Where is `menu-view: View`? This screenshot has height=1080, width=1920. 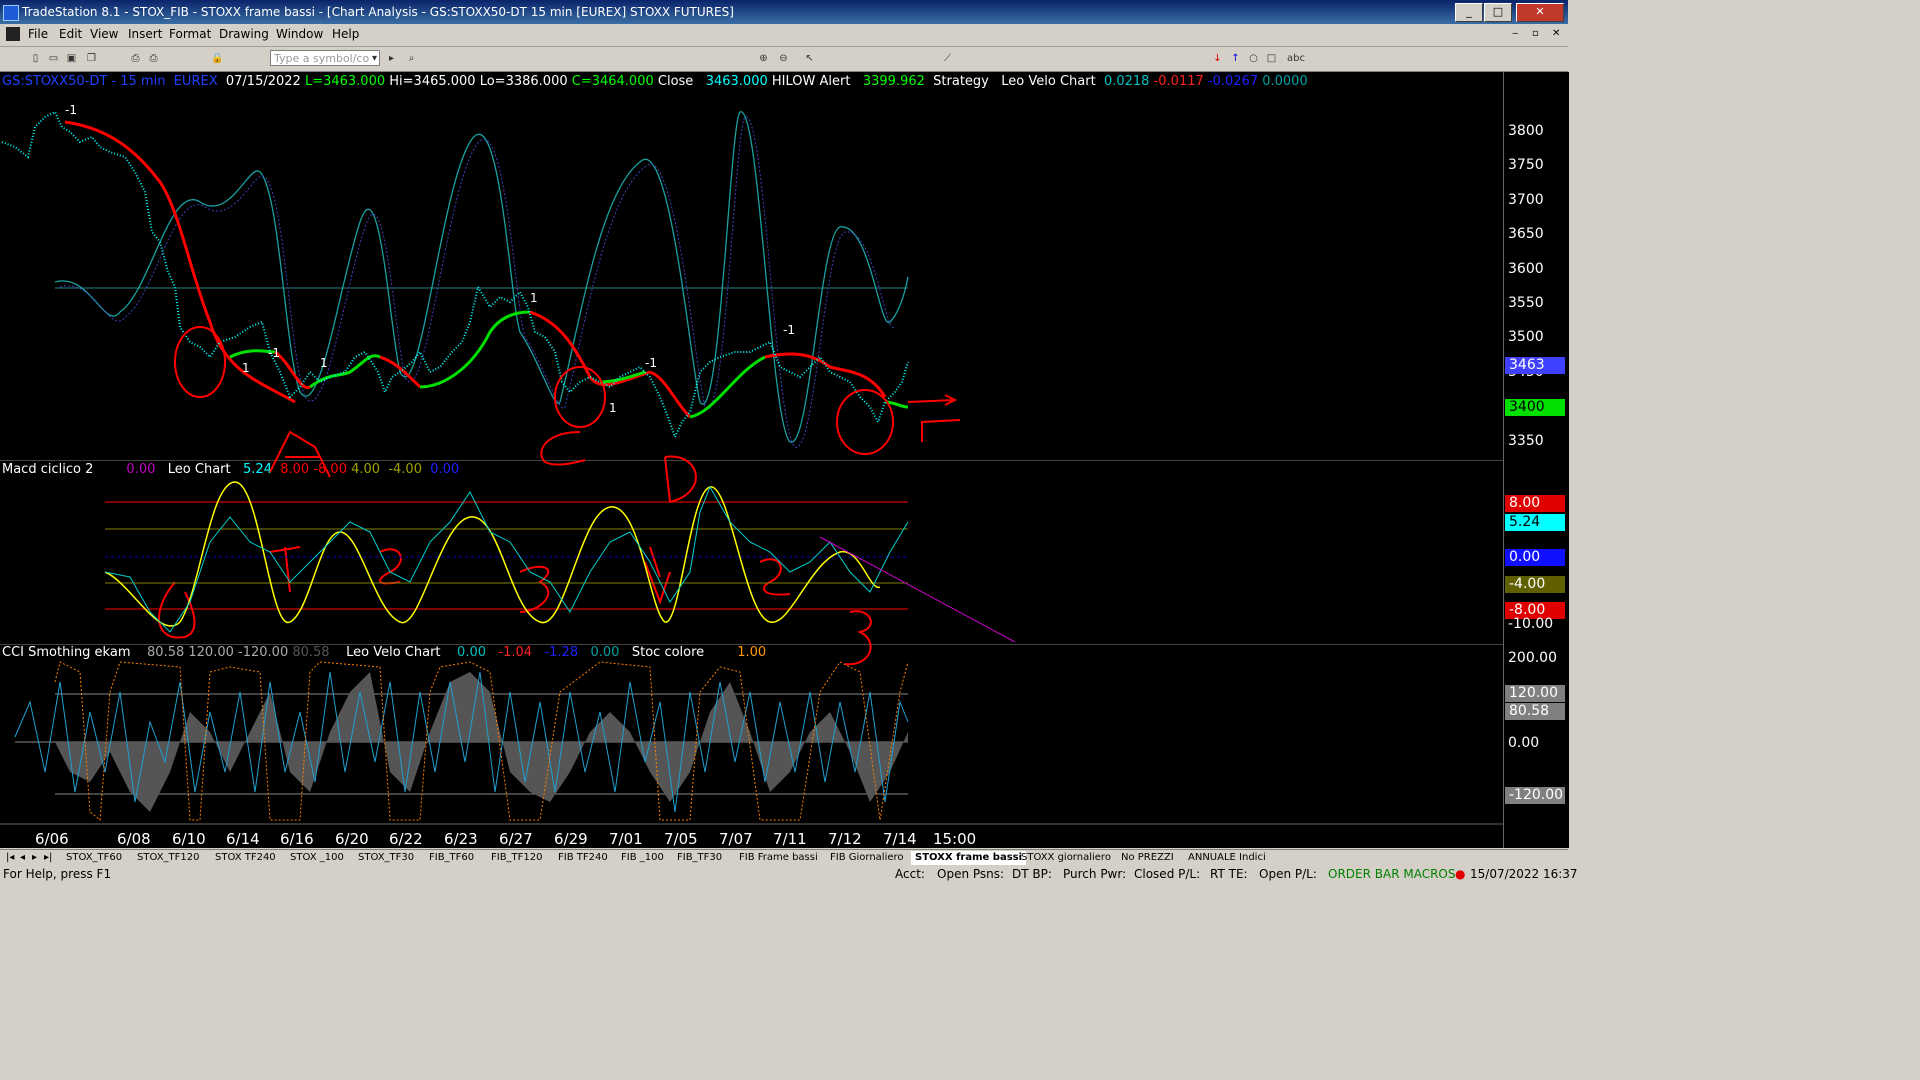 menu-view: View is located at coordinates (104, 34).